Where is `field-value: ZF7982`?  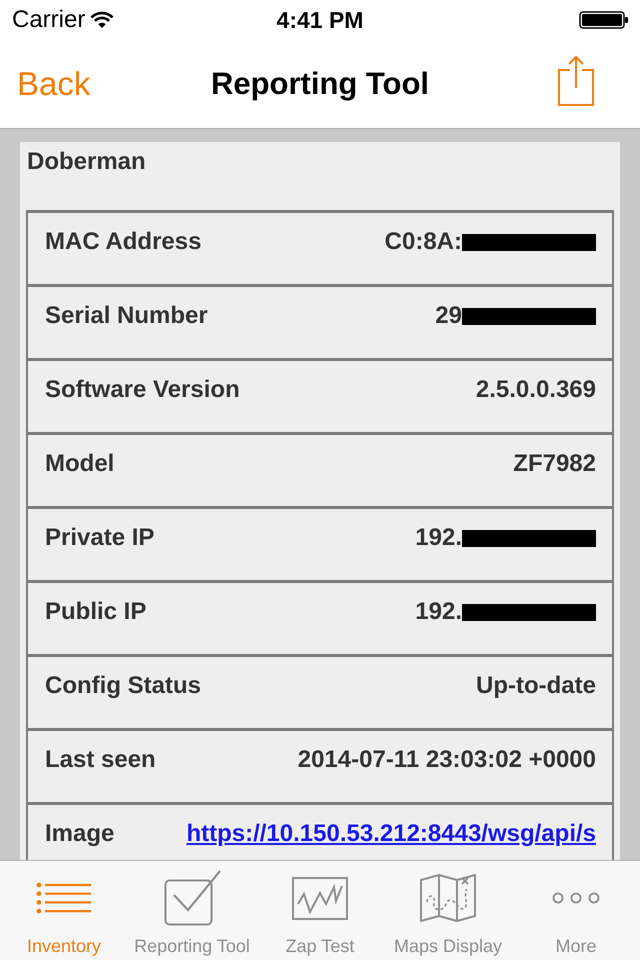 field-value: ZF7982 is located at coordinates (554, 464).